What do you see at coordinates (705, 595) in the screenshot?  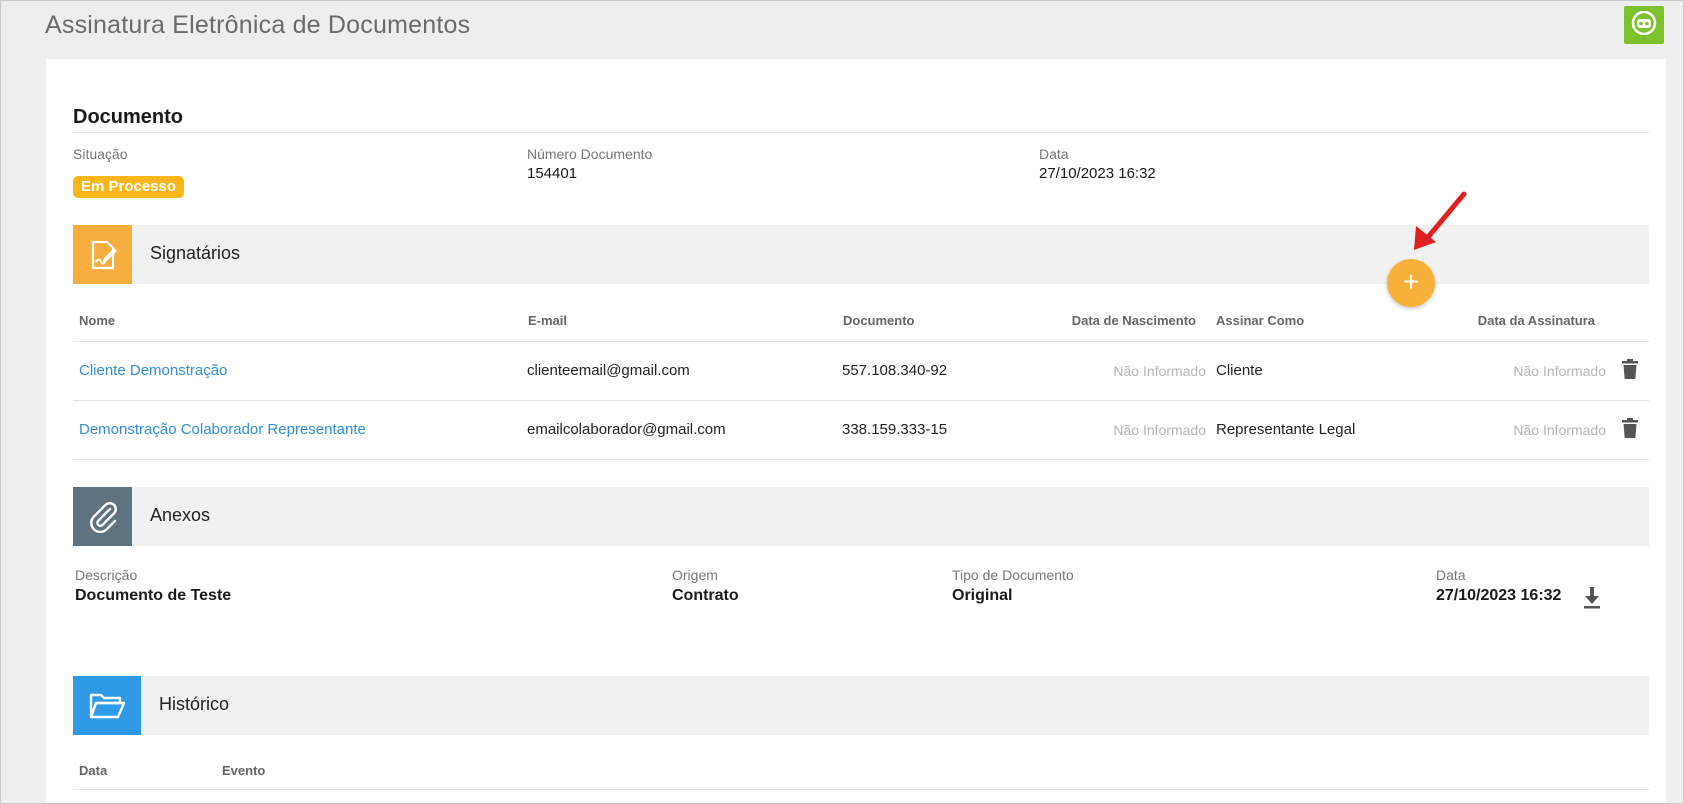 I see `origem-value: Contrato` at bounding box center [705, 595].